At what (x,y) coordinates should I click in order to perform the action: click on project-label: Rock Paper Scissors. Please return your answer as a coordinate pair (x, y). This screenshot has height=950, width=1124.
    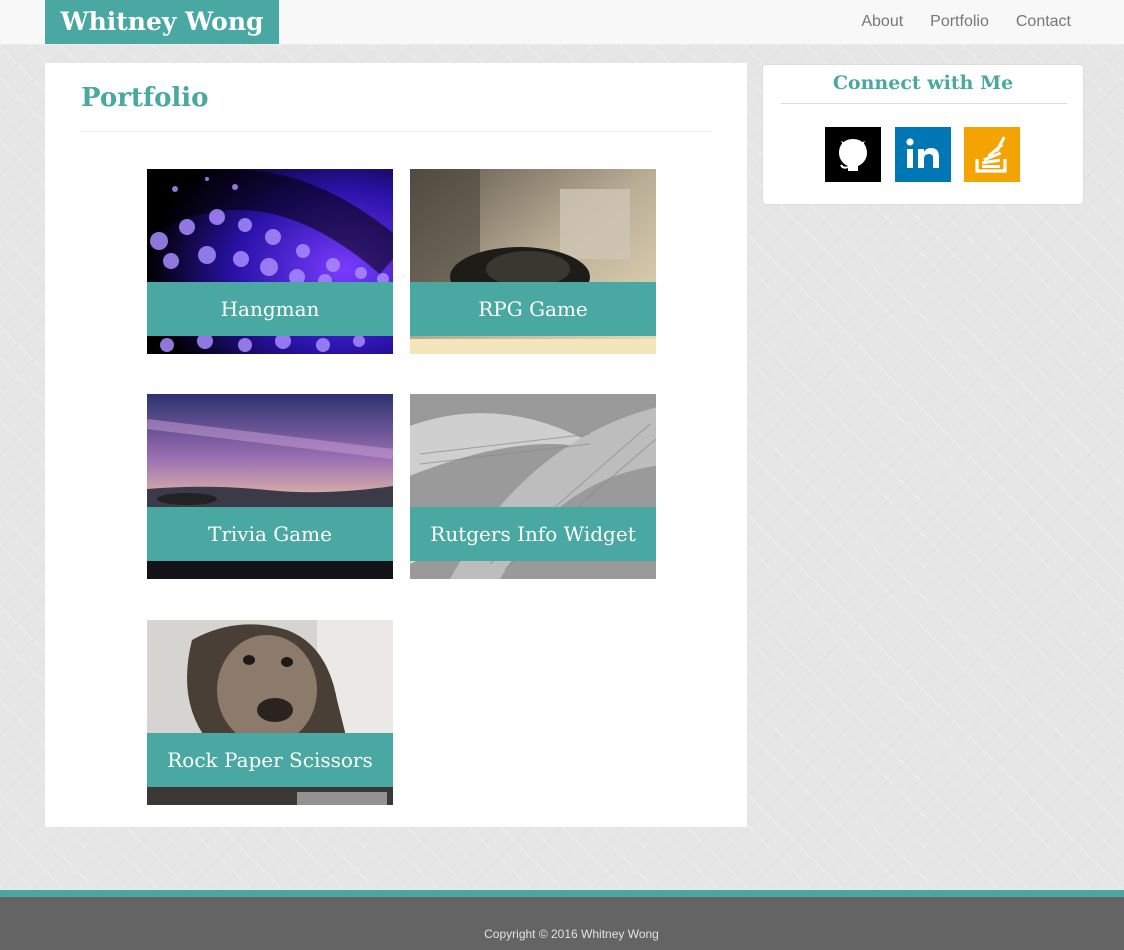
    Looking at the image, I should click on (270, 760).